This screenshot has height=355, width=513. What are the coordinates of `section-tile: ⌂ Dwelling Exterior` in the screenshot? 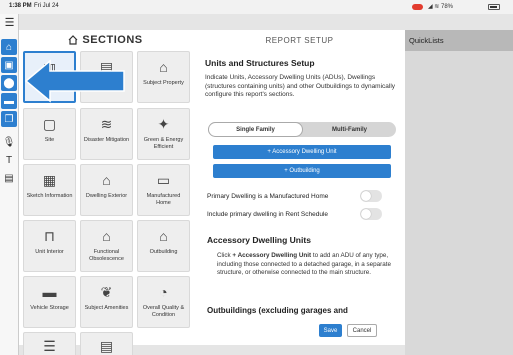 It's located at (106, 190).